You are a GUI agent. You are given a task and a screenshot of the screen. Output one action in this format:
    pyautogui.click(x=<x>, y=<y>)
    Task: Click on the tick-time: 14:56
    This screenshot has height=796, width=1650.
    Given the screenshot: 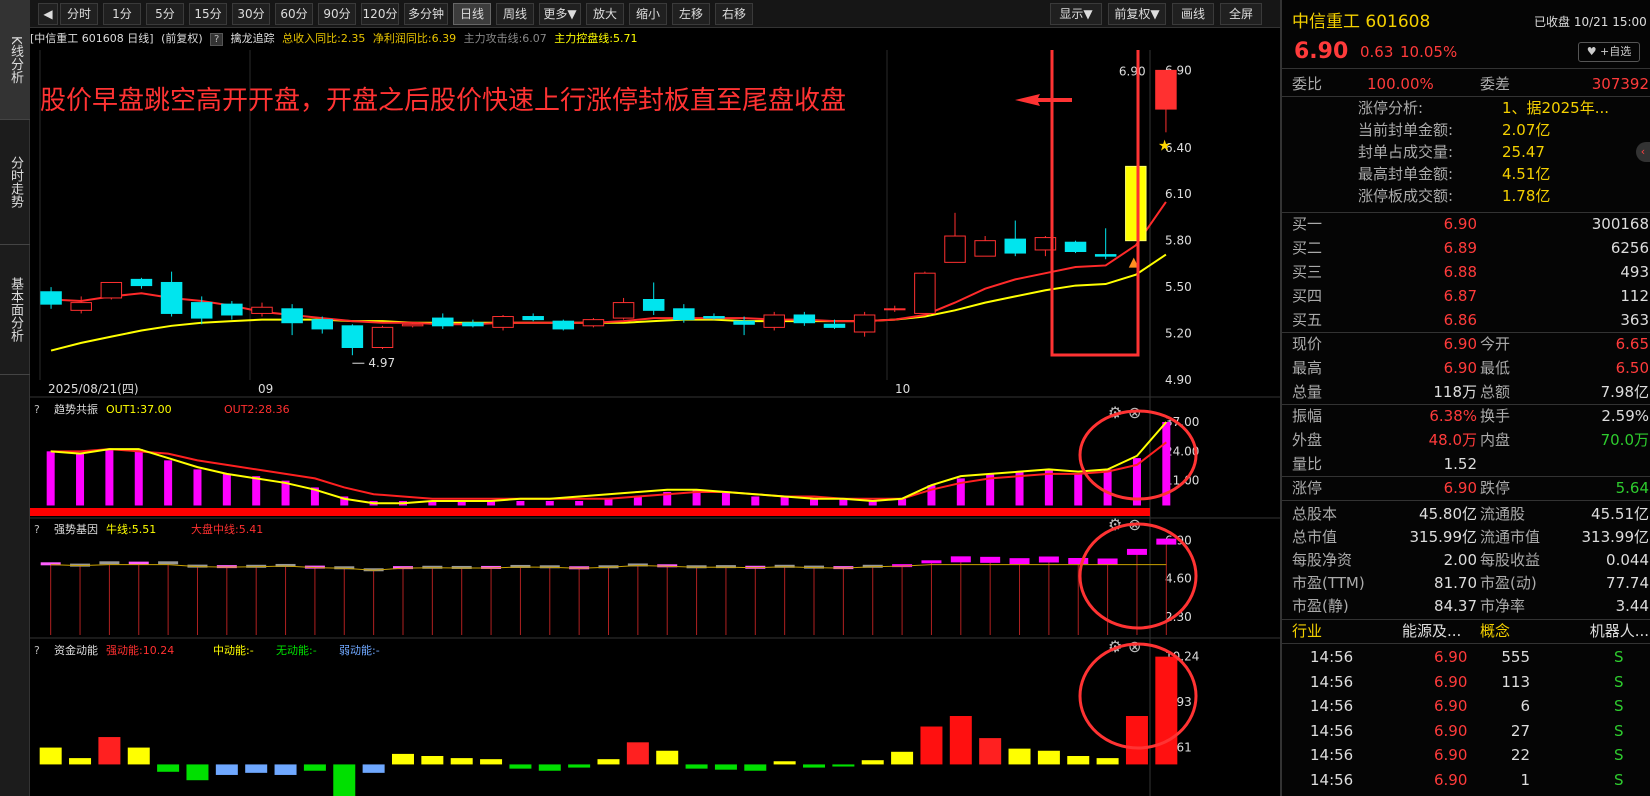 What is the action you would take?
    pyautogui.click(x=1332, y=730)
    